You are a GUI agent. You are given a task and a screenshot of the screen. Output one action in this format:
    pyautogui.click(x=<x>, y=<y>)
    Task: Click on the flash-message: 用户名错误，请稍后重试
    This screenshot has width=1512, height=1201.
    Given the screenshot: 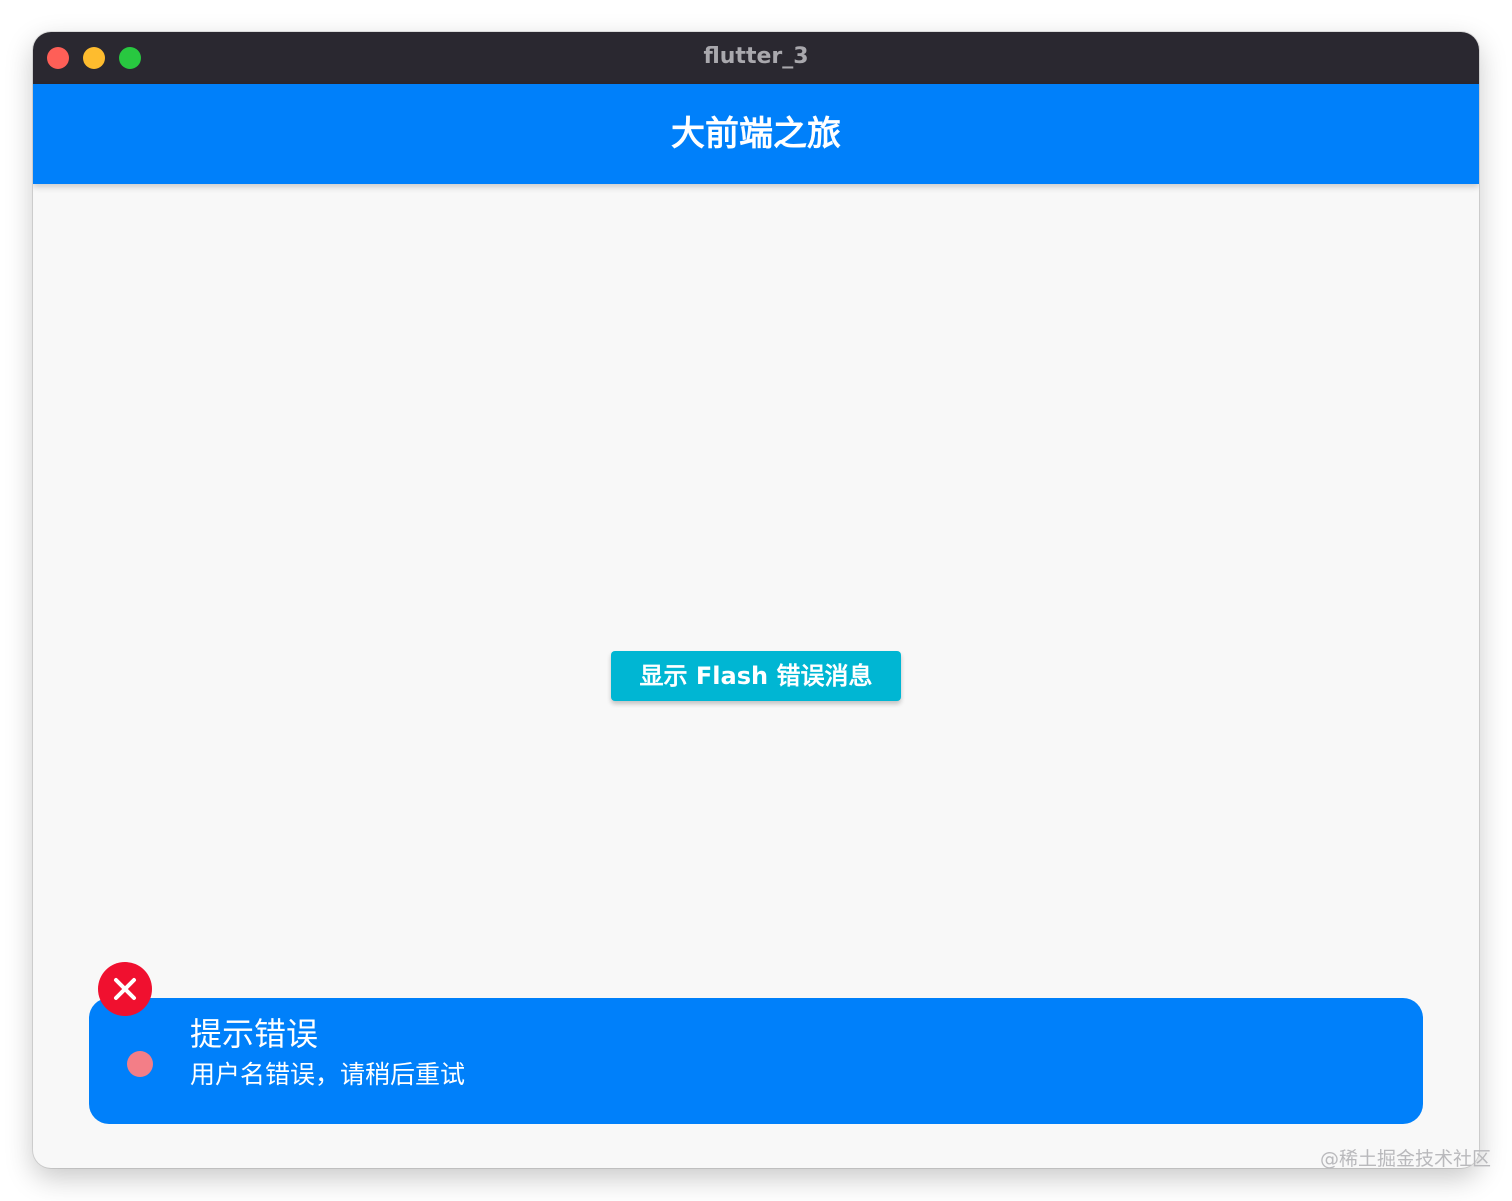 What is the action you would take?
    pyautogui.click(x=328, y=1074)
    